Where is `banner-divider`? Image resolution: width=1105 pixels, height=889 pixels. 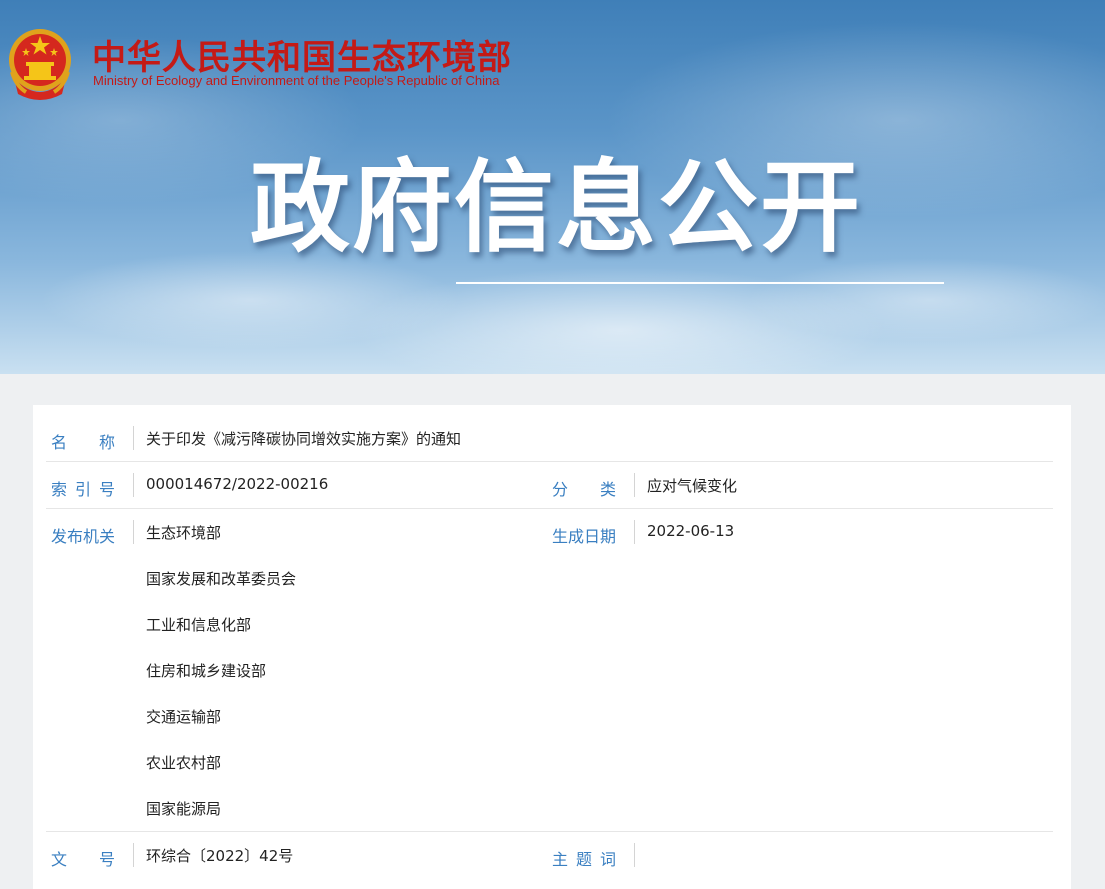
banner-divider is located at coordinates (700, 283).